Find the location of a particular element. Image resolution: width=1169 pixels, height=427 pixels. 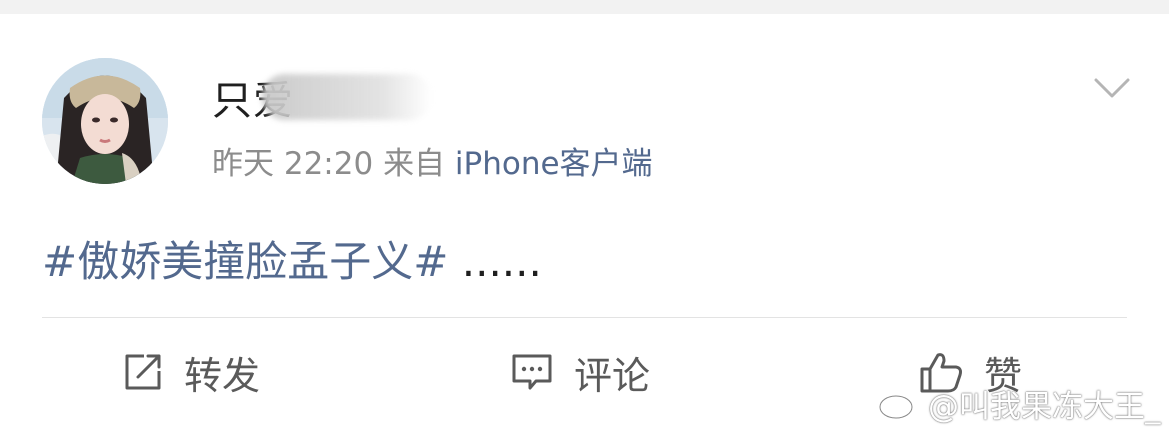

repost-button: 转发 is located at coordinates (191, 372).